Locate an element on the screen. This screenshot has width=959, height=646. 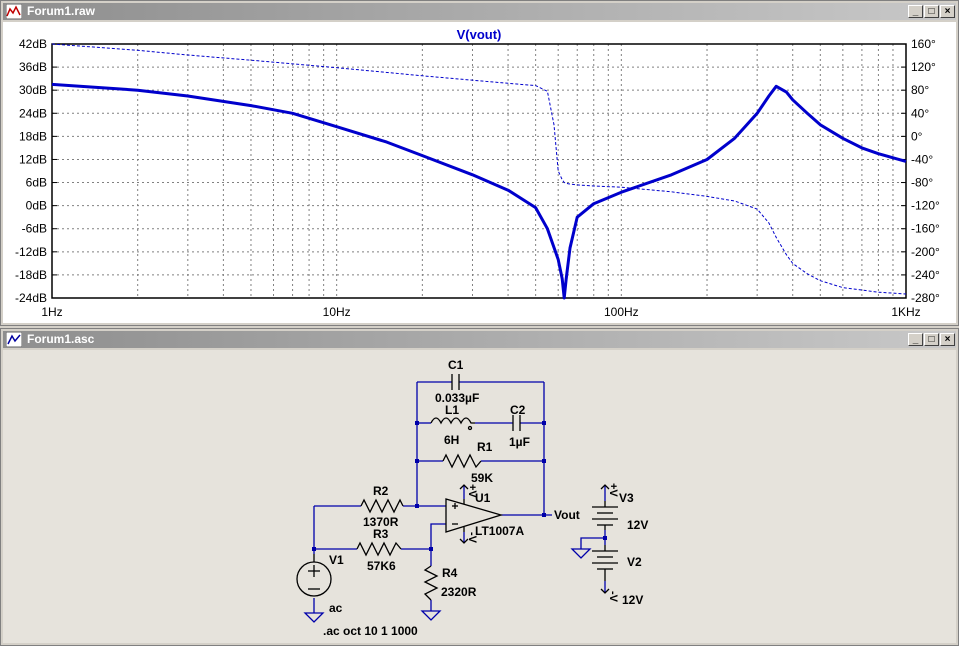
y-tick-label-left: 30dB is located at coordinates (33, 90).